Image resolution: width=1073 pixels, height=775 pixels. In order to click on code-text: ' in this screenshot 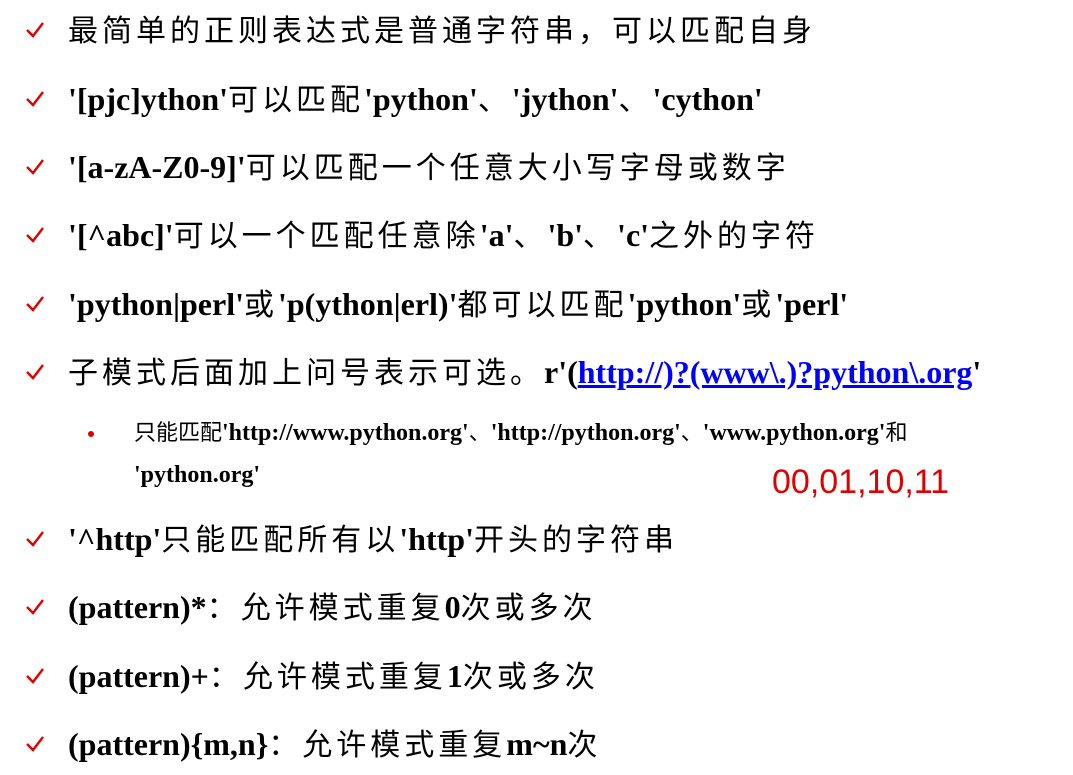, I will do `click(977, 372)`.